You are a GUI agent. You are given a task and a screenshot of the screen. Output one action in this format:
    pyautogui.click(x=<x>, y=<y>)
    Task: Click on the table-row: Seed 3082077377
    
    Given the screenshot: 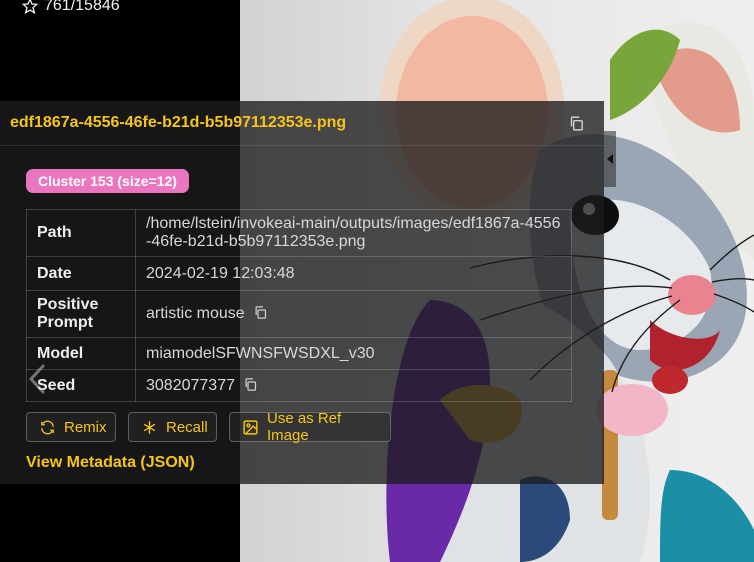 What is the action you would take?
    pyautogui.click(x=299, y=385)
    